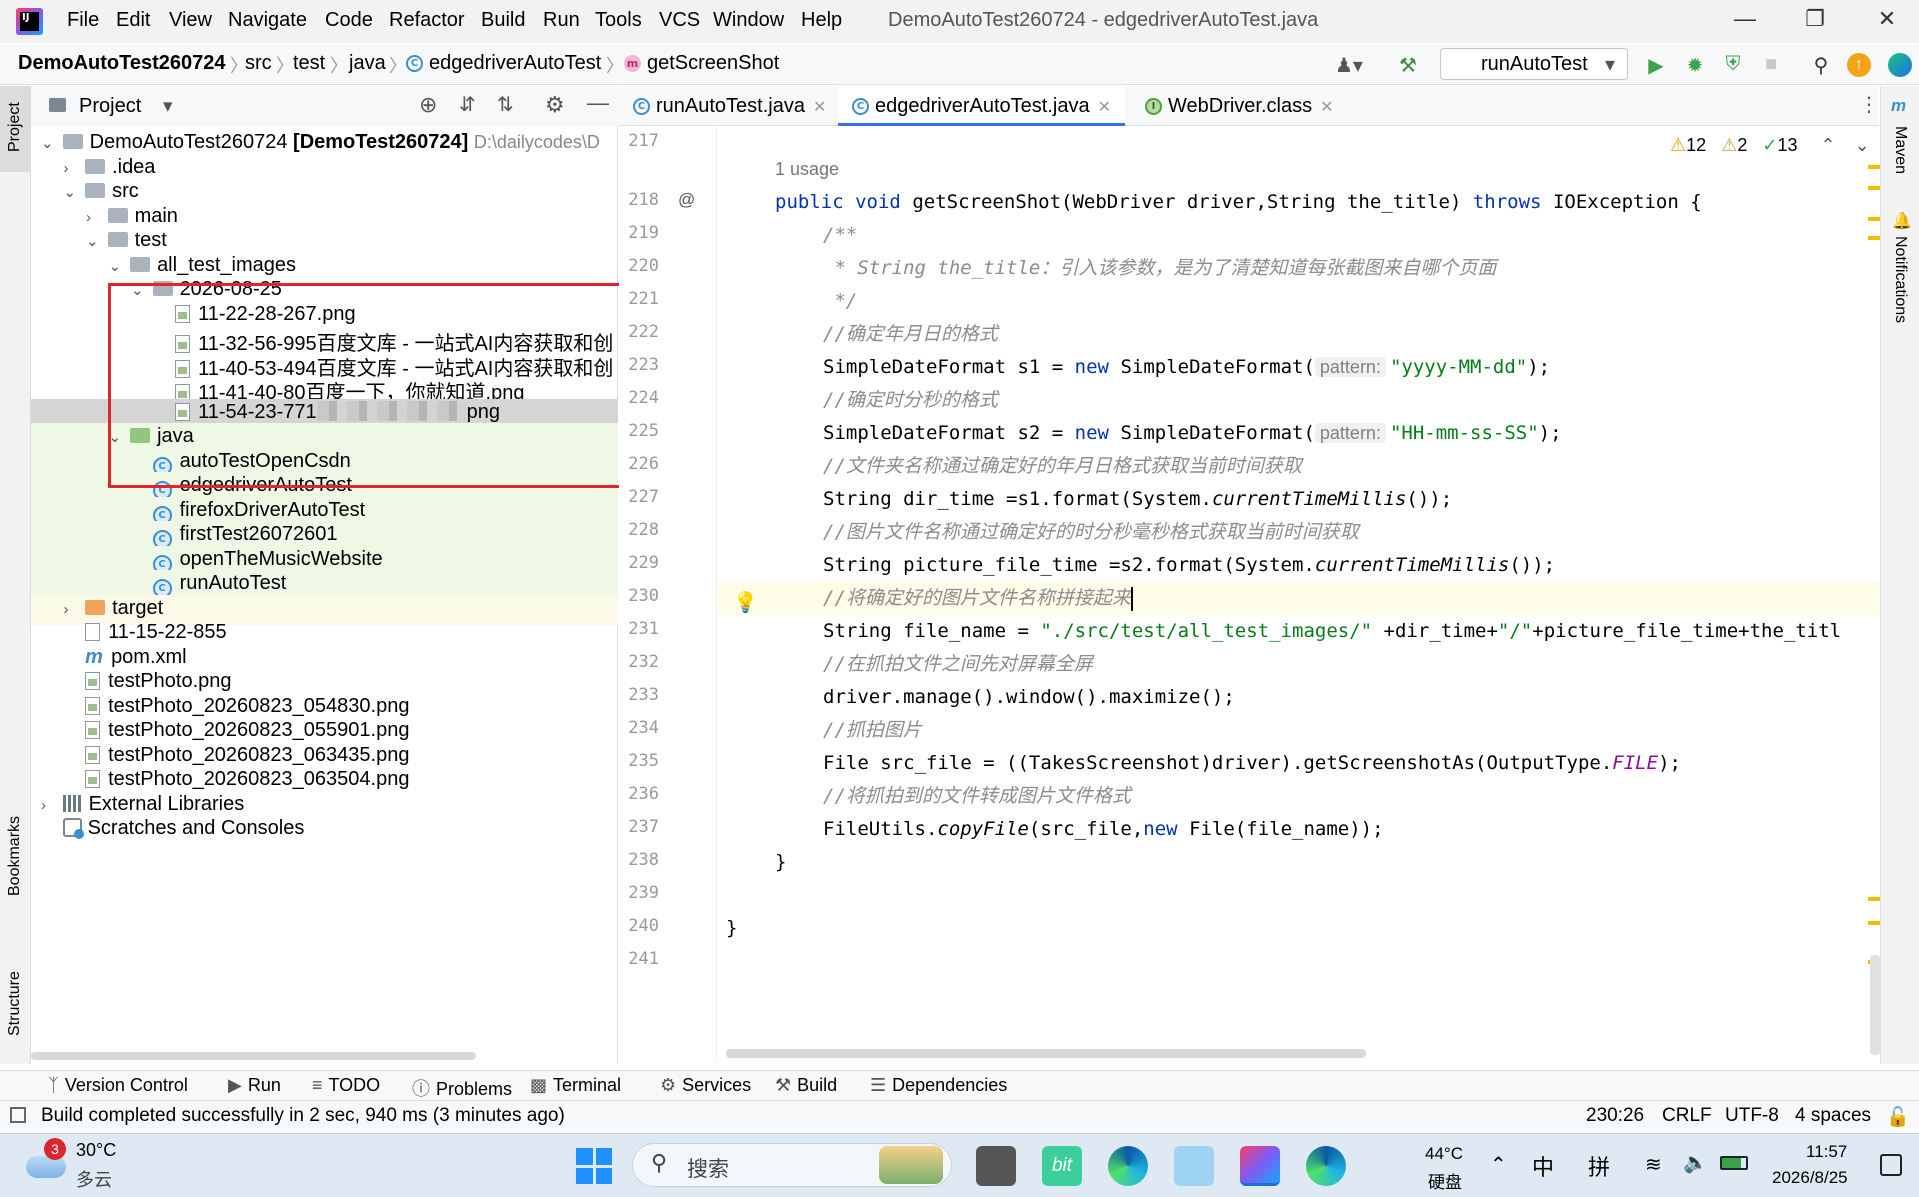 Image resolution: width=1919 pixels, height=1197 pixels. Describe the element at coordinates (1833, 1116) in the screenshot. I see `indent-setting: 4 spaces` at that location.